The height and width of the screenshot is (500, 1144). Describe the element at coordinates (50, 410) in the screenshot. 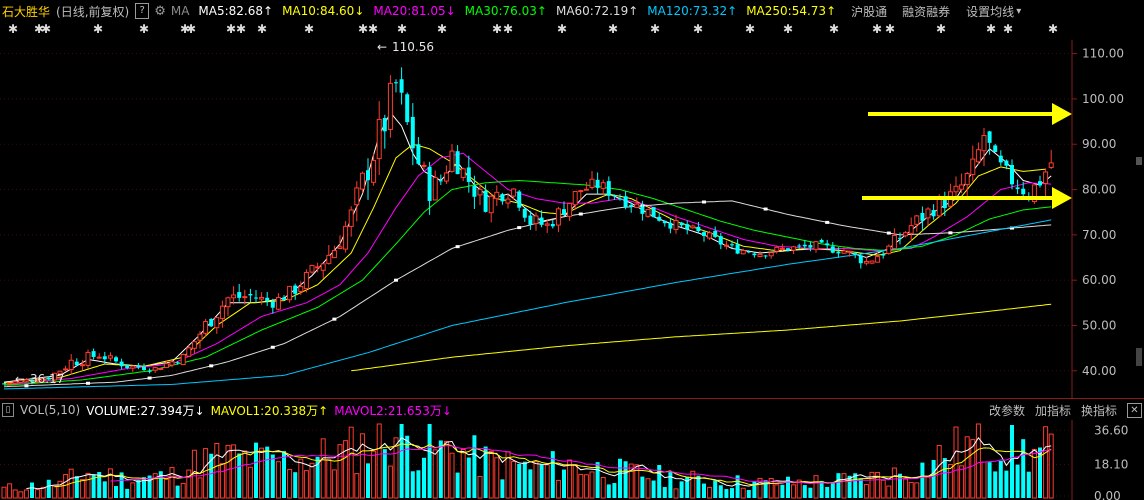

I see `volume-indicator-name: VOL(5,10)` at that location.